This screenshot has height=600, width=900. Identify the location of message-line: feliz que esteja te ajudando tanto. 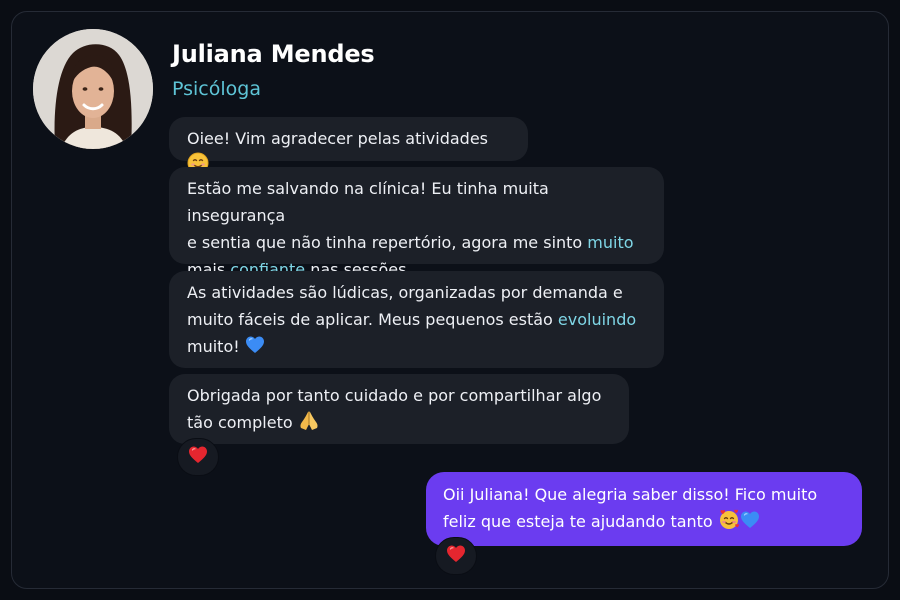
(644, 523).